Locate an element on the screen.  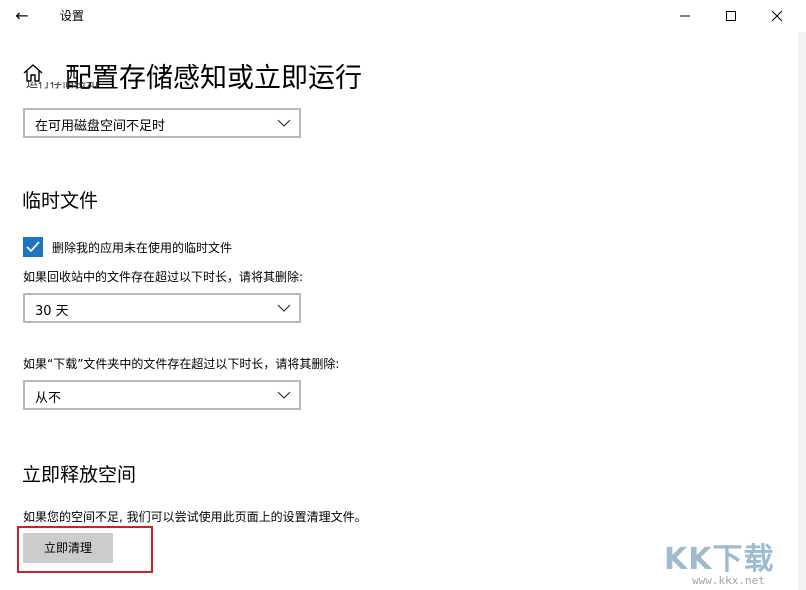
recycle-bin-label: 如果回收站中的文件存在超过以下时长，请将其删除: is located at coordinates (163, 277).